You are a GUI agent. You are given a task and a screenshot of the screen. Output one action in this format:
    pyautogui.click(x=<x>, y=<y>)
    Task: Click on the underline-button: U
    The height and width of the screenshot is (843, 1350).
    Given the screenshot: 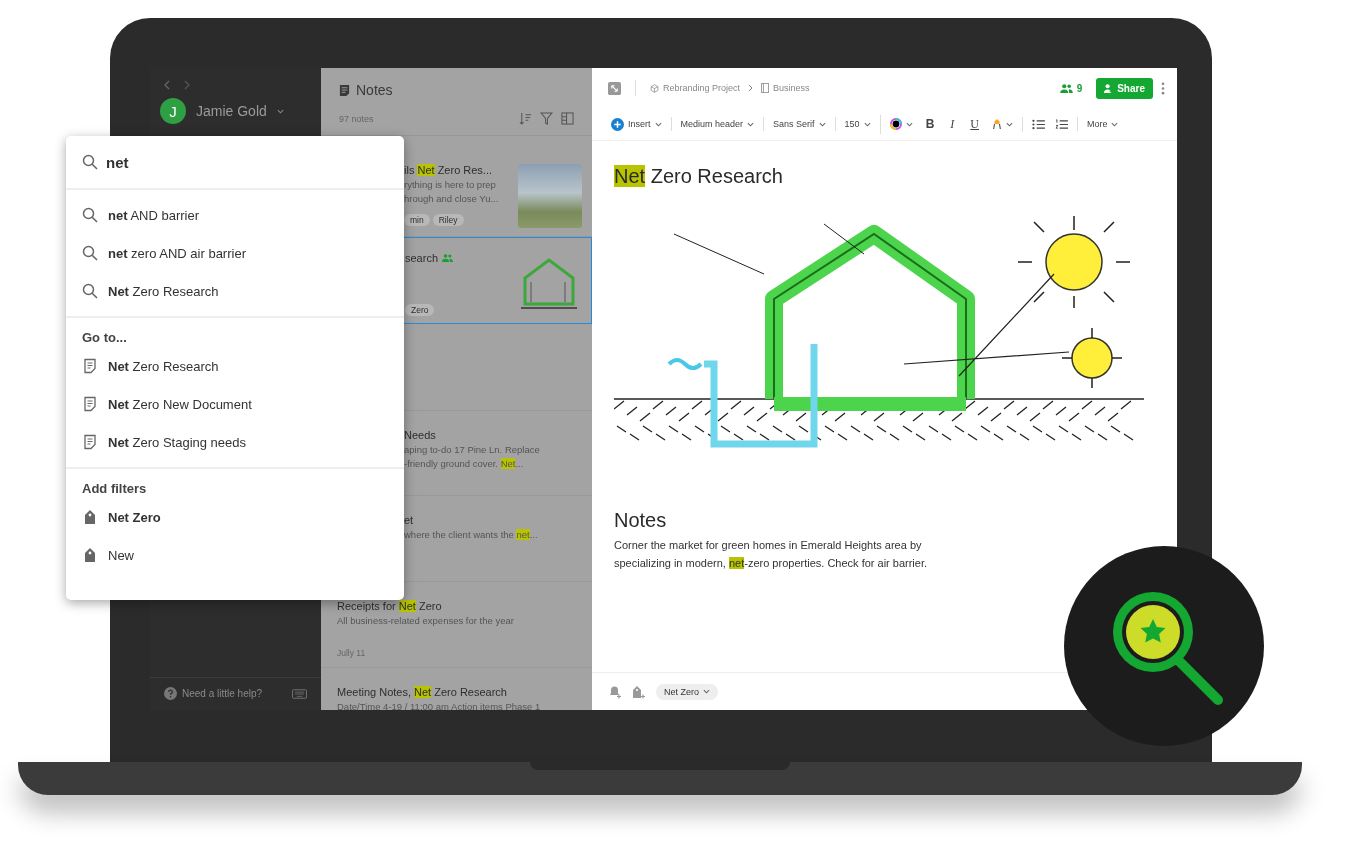 What is the action you would take?
    pyautogui.click(x=974, y=124)
    